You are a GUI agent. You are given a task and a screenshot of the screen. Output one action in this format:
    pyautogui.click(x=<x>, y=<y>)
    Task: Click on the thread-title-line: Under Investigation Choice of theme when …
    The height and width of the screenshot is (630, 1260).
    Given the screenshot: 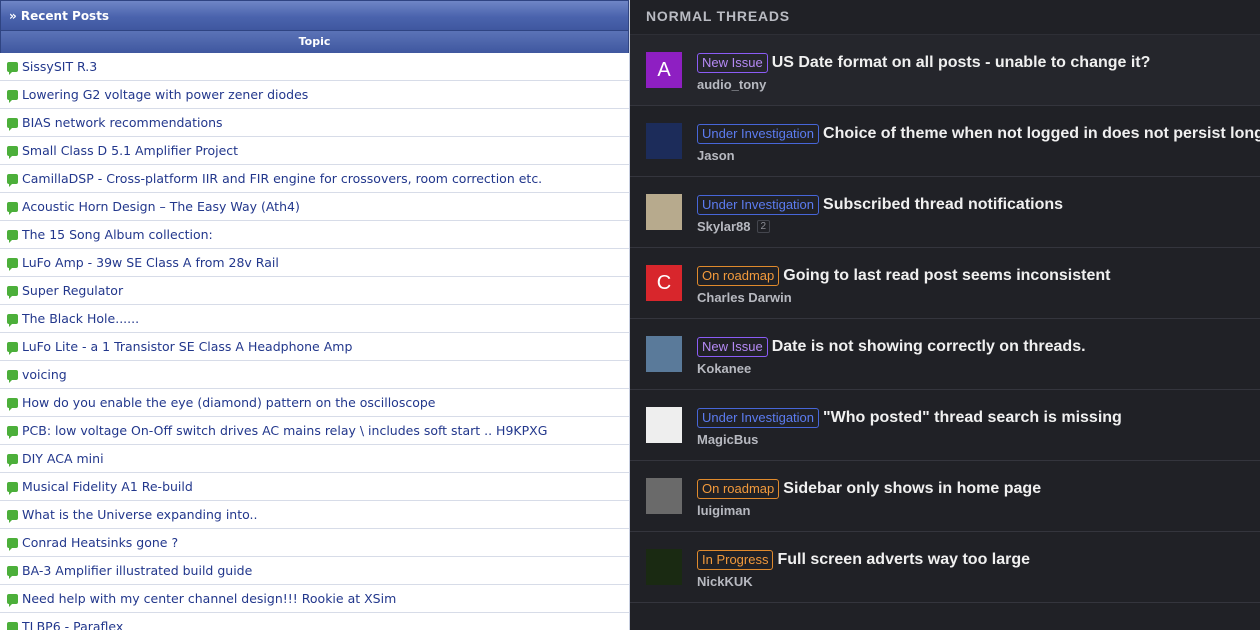 What is the action you would take?
    pyautogui.click(x=978, y=134)
    